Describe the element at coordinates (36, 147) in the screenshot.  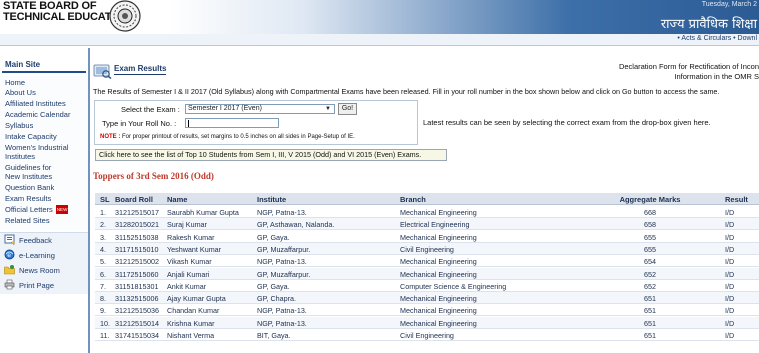
I see `sidebar-item-womens-industrial: Women's Industrial` at that location.